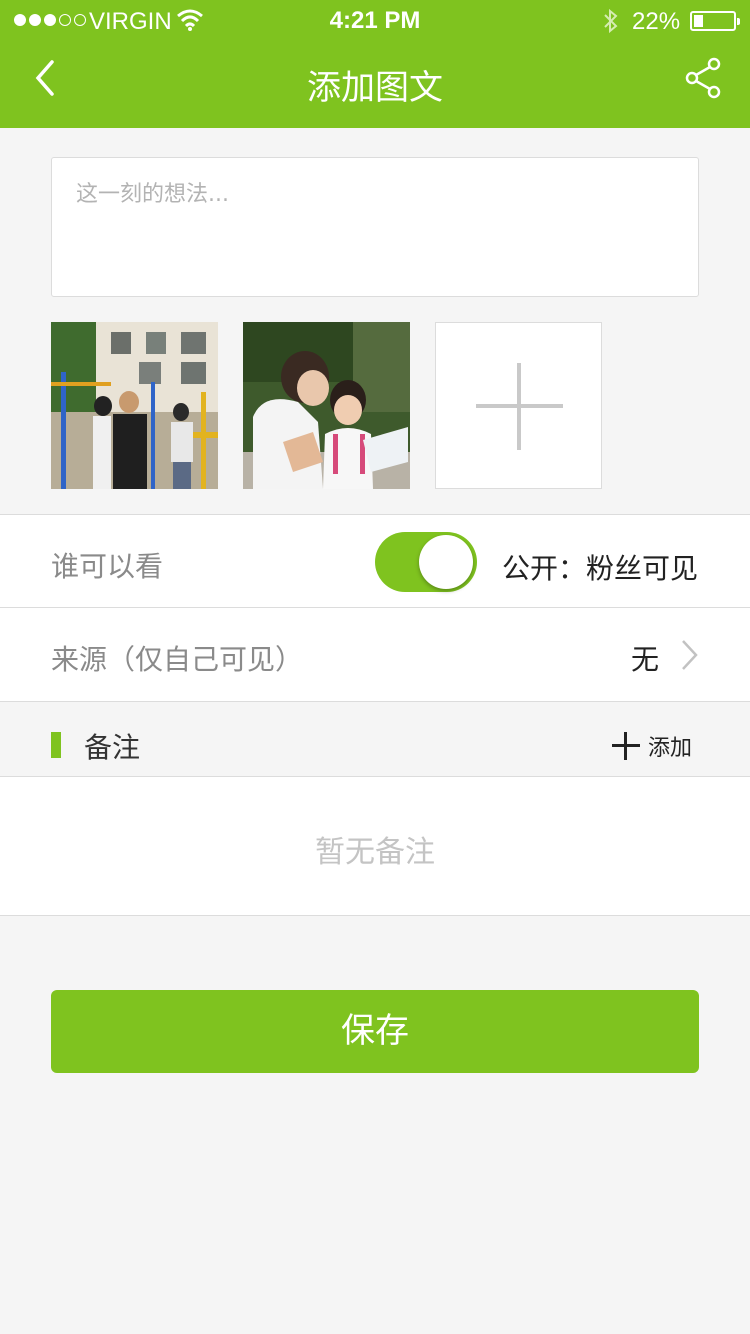 The width and height of the screenshot is (750, 1334). What do you see at coordinates (375, 852) in the screenshot?
I see `empty-notes-text: 暂无备注` at bounding box center [375, 852].